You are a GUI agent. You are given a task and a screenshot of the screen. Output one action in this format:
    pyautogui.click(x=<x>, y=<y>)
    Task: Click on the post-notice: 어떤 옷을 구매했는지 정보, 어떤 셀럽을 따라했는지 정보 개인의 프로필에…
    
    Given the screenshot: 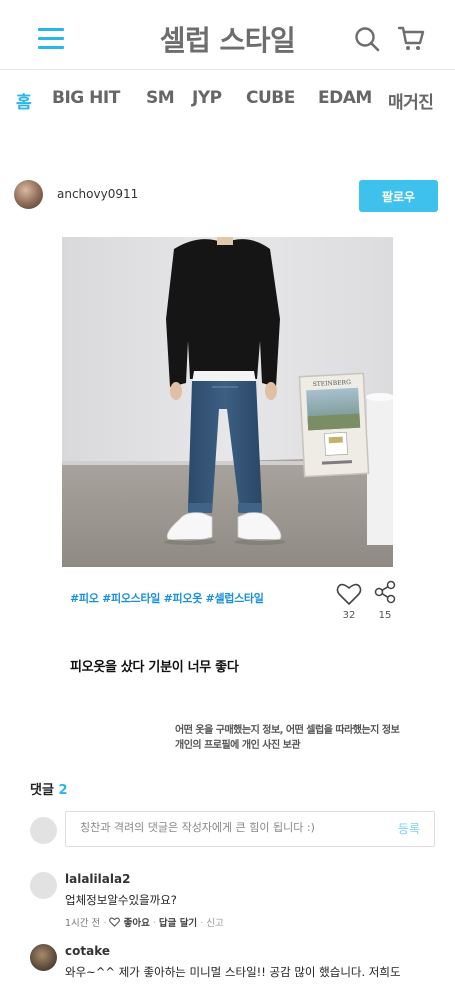 What is the action you would take?
    pyautogui.click(x=315, y=738)
    